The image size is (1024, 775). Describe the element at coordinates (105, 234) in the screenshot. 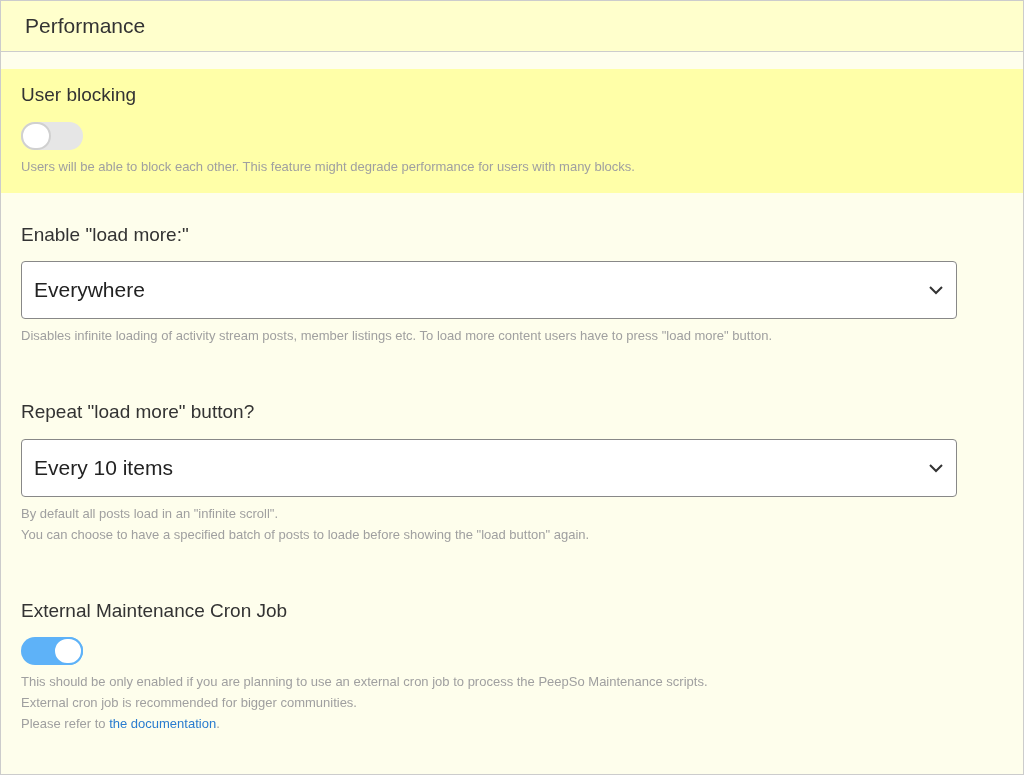

I see `setting-label: Enable "load more:"` at that location.